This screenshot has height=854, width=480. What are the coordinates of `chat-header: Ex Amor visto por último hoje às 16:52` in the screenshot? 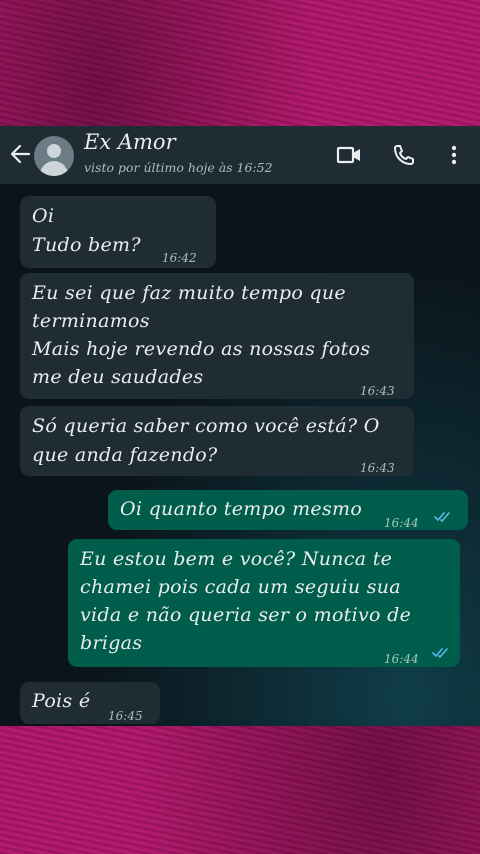 It's located at (240, 155).